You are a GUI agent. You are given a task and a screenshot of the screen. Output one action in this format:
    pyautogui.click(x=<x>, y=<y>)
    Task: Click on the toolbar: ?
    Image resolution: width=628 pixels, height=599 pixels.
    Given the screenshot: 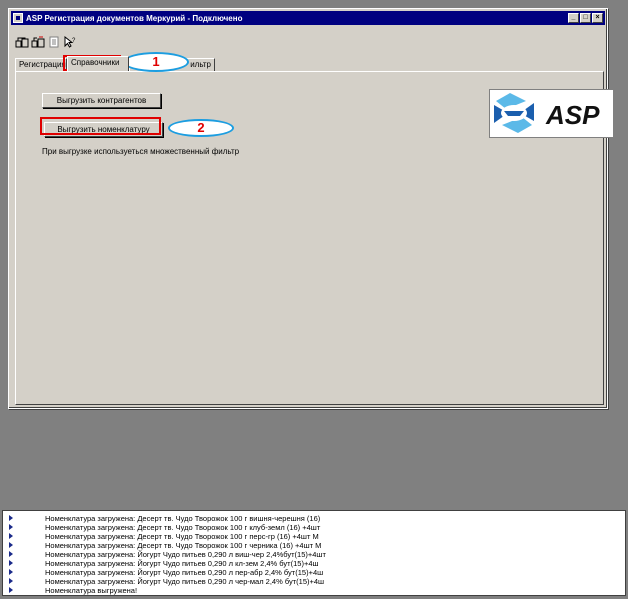 What is the action you would take?
    pyautogui.click(x=46, y=42)
    